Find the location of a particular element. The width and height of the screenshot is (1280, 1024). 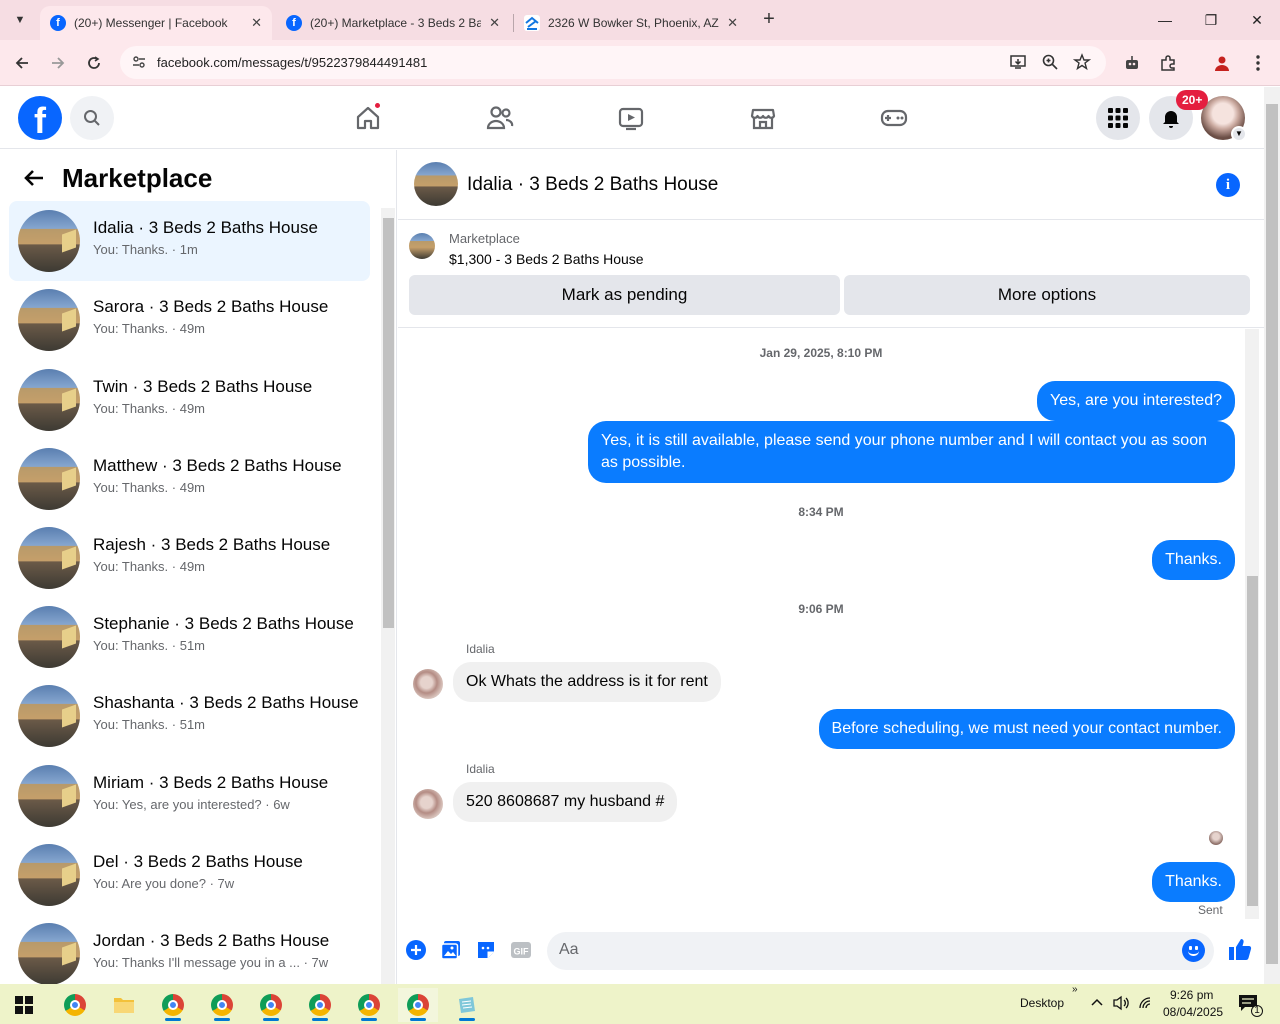

nav-home is located at coordinates (368, 118).